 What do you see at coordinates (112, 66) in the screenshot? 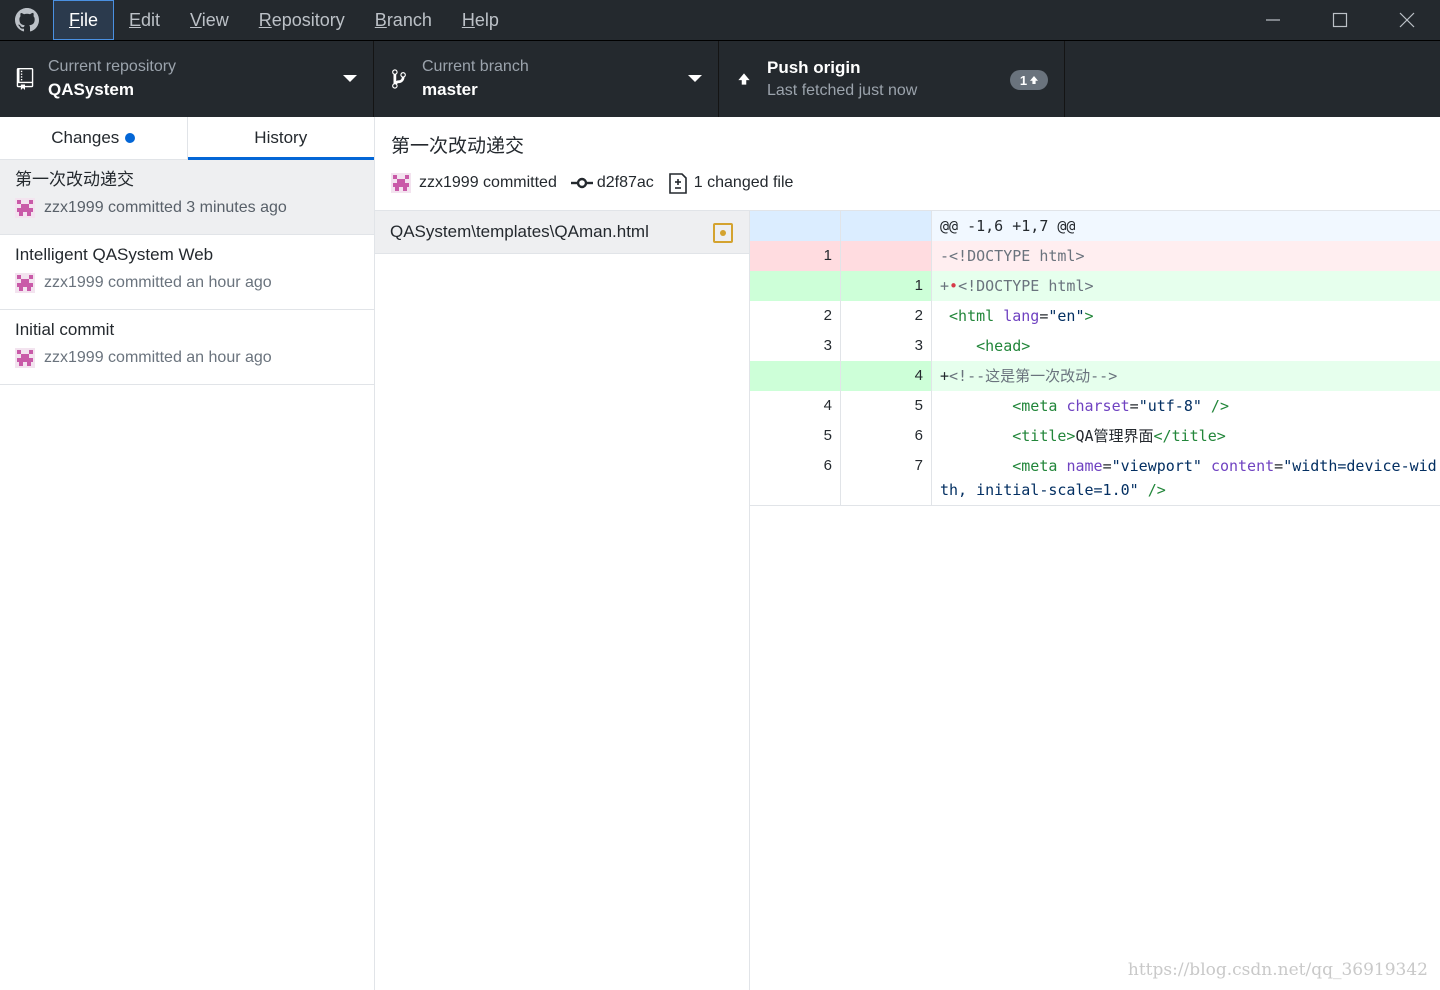
I see `current-repository-label: Current repository` at bounding box center [112, 66].